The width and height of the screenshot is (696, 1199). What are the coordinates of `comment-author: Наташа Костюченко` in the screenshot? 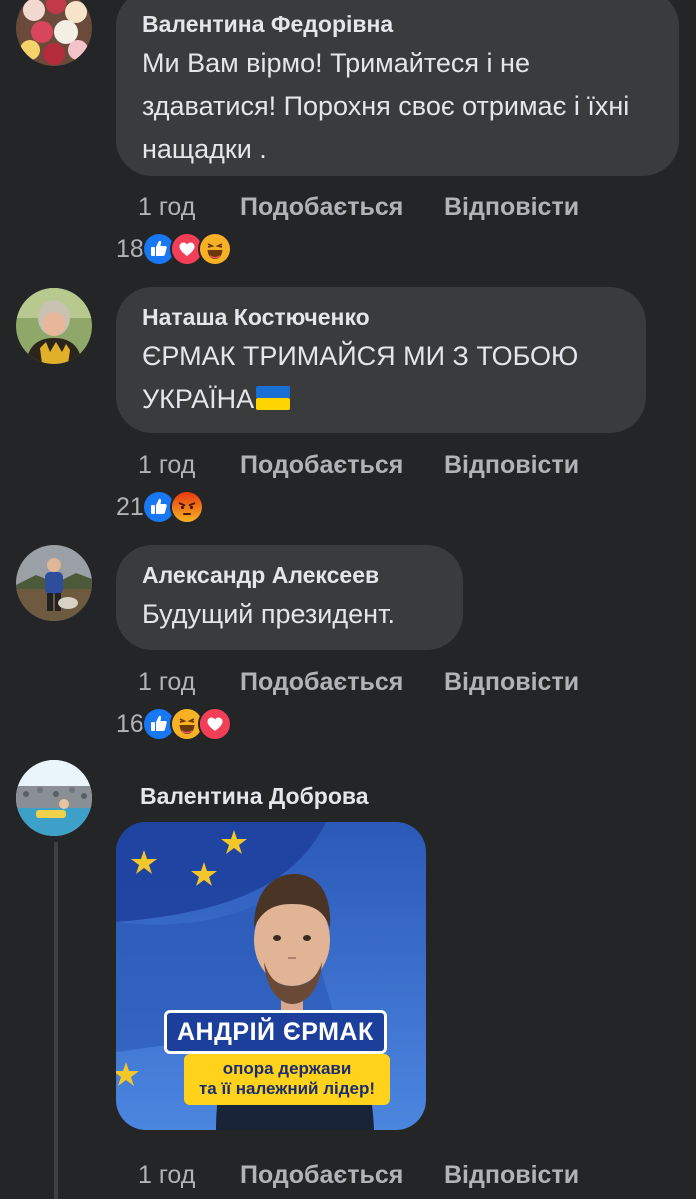 It's located at (381, 317).